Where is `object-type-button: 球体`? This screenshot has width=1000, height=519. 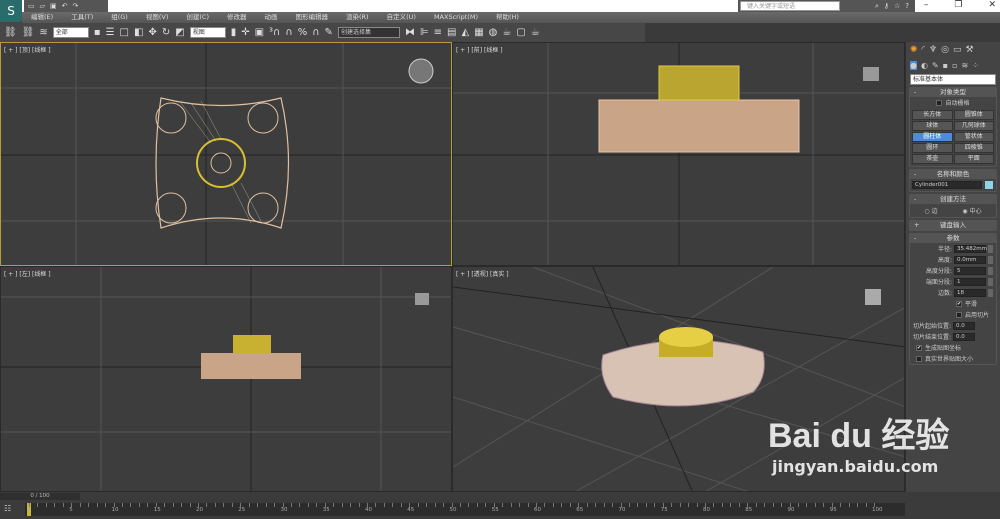 object-type-button: 球体 is located at coordinates (932, 126).